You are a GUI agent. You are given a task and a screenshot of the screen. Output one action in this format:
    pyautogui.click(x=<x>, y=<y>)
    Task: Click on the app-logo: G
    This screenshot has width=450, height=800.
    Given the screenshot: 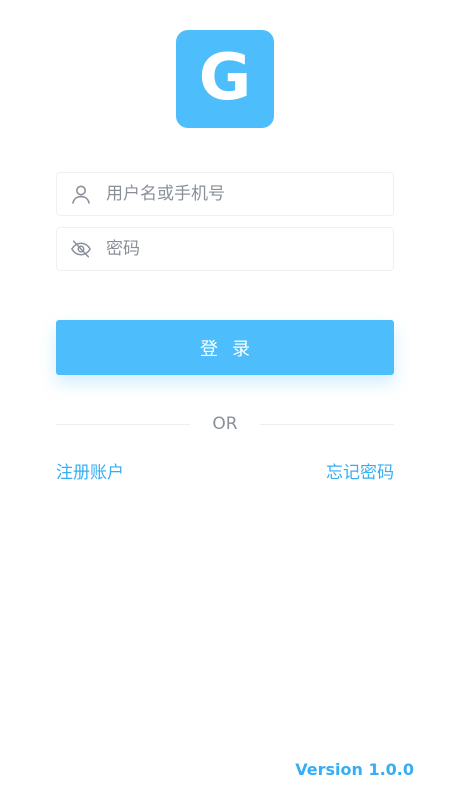 What is the action you would take?
    pyautogui.click(x=225, y=79)
    